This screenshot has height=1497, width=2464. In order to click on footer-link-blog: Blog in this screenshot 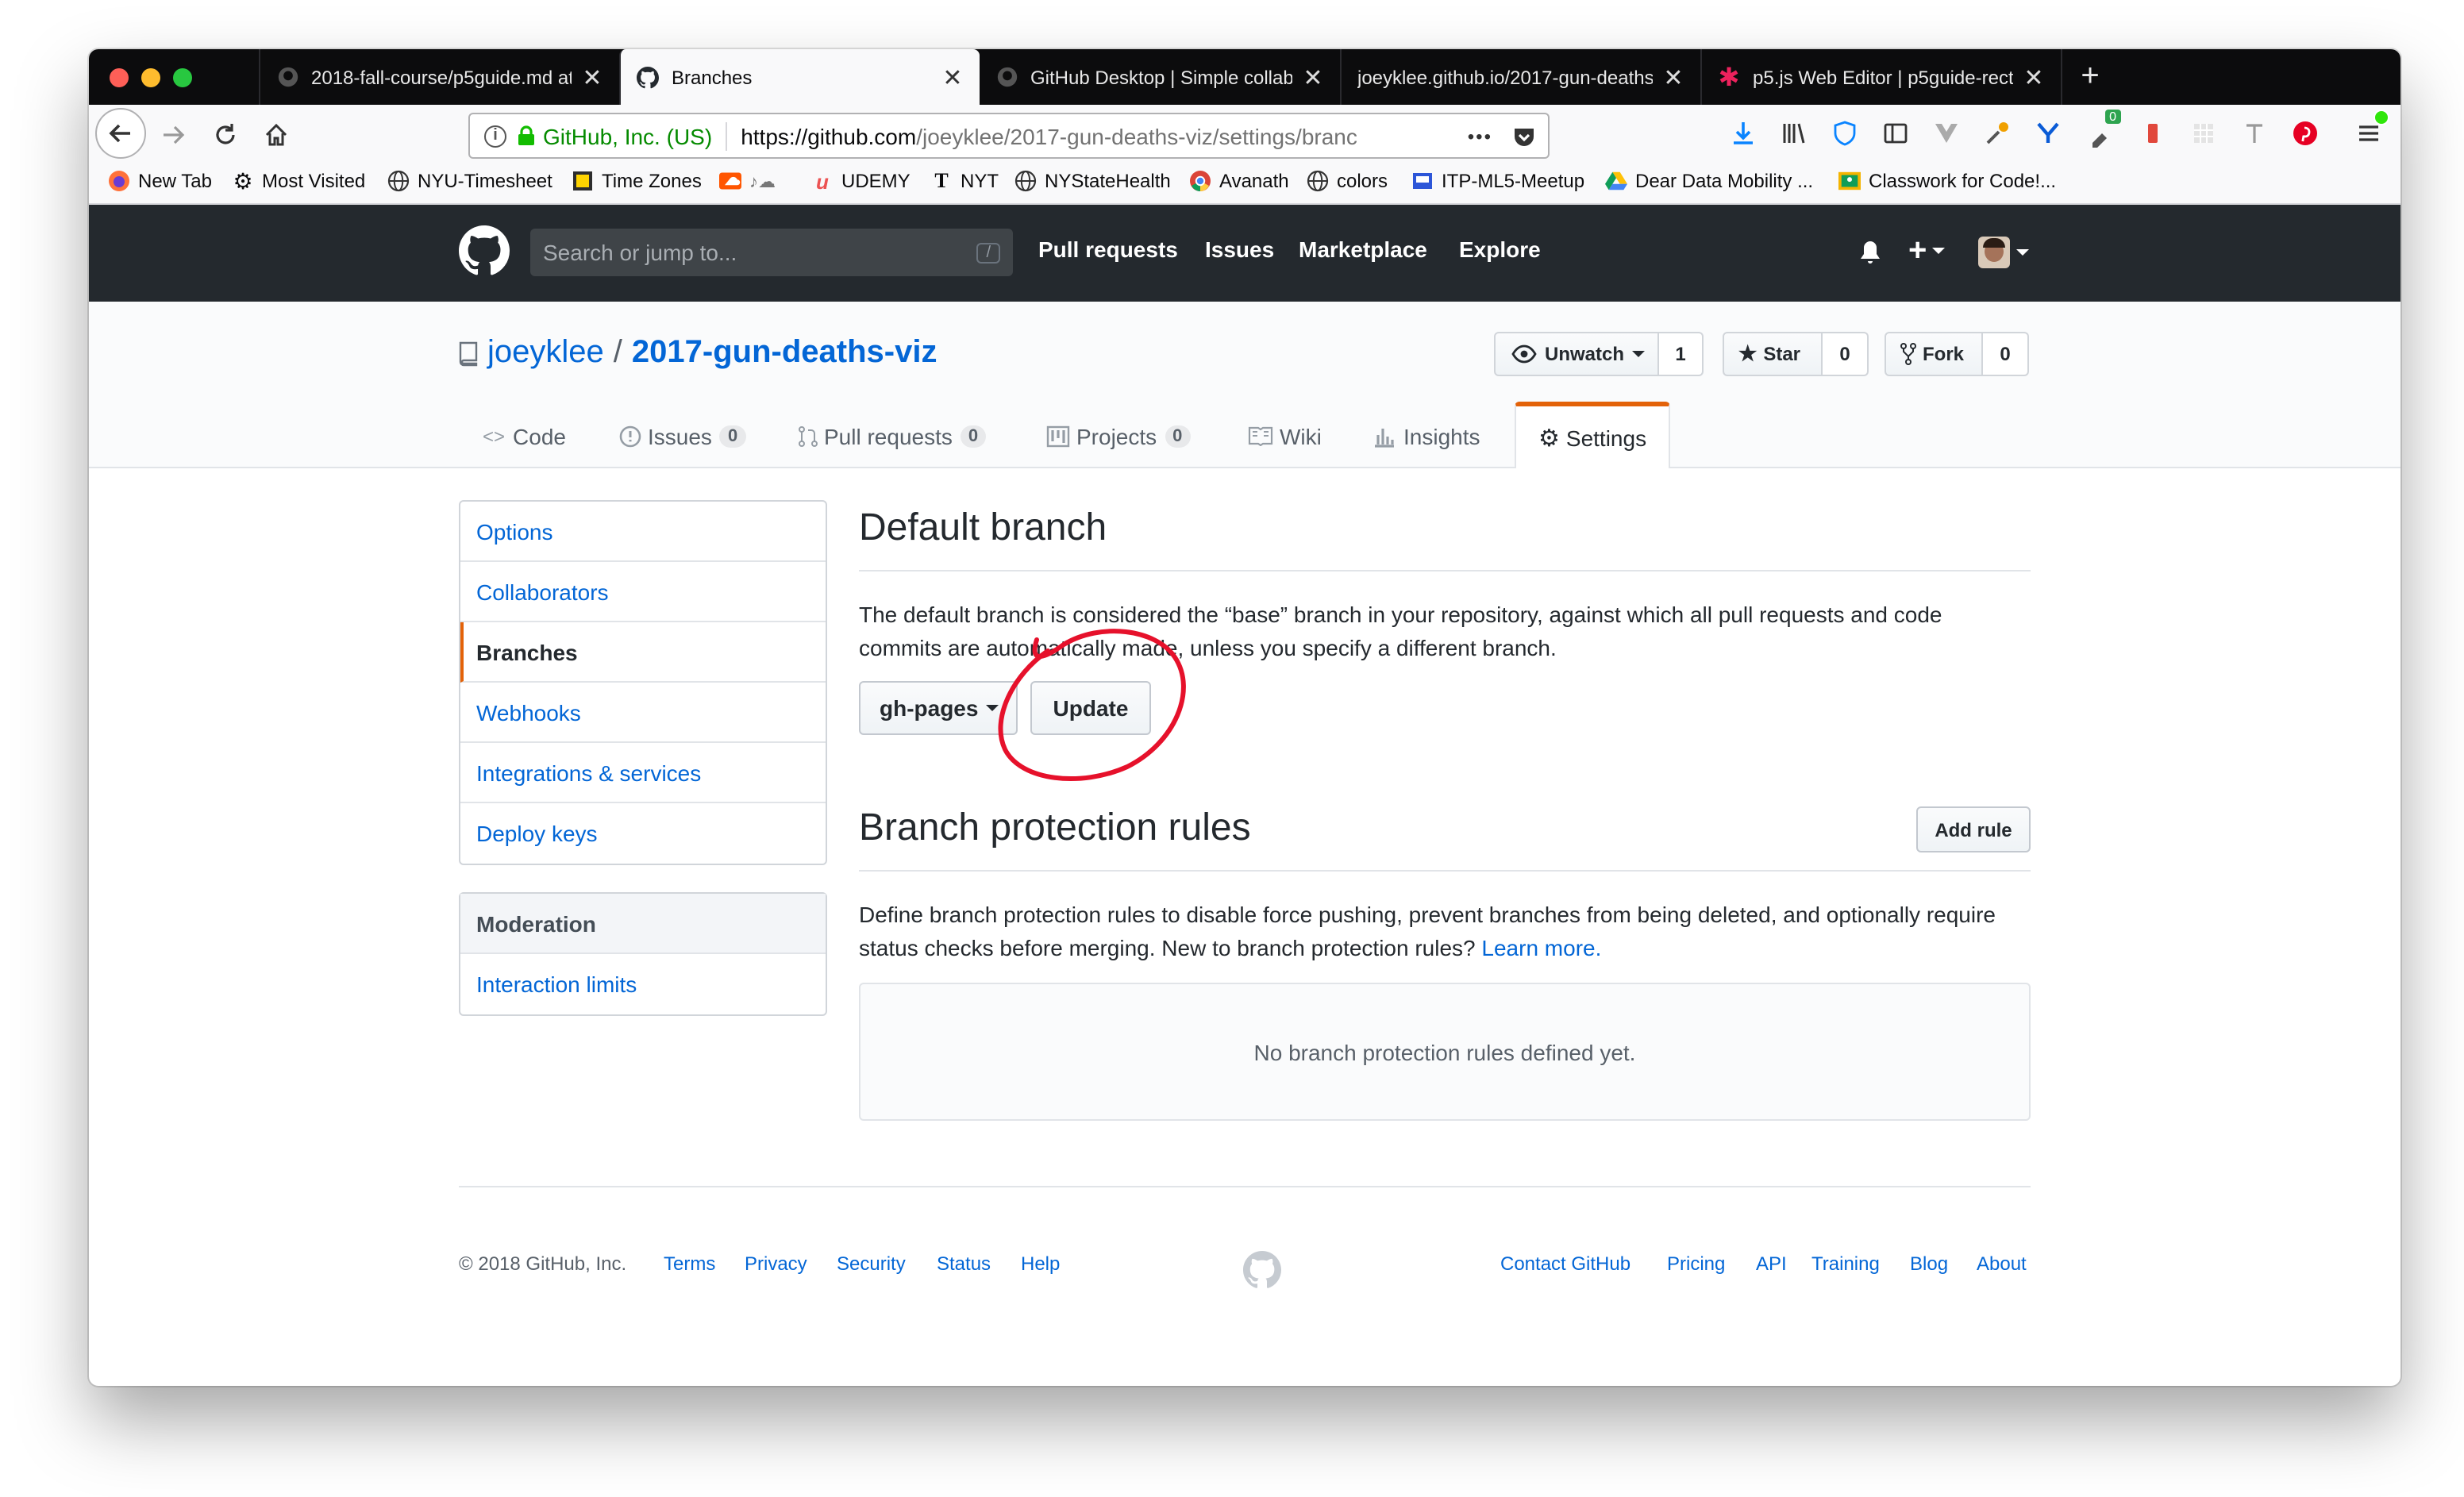, I will do `click(1929, 1264)`.